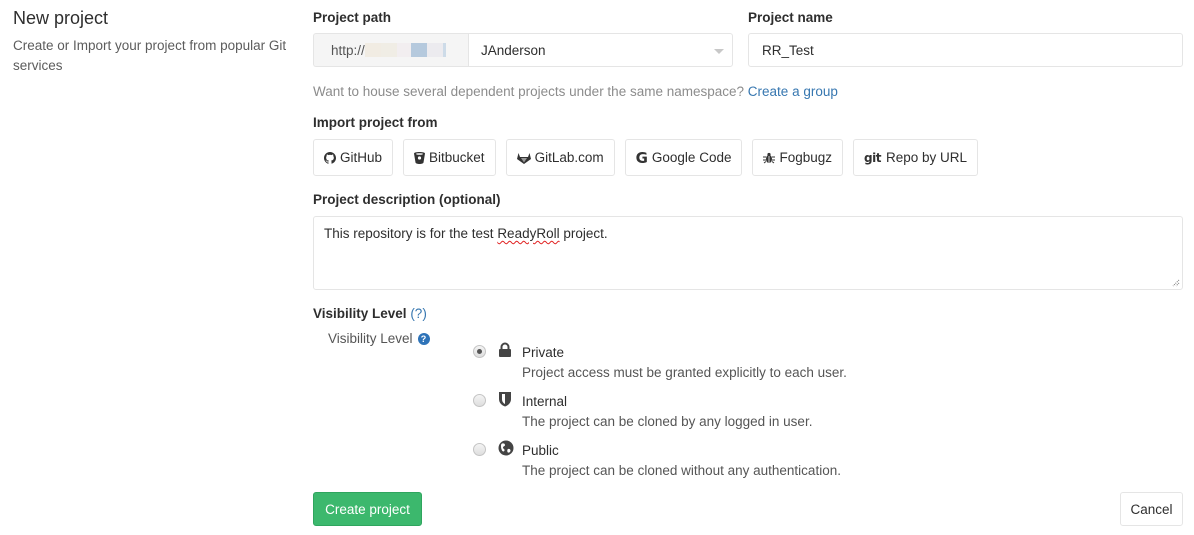  Describe the element at coordinates (361, 157) in the screenshot. I see `import-github-label: GitHub` at that location.